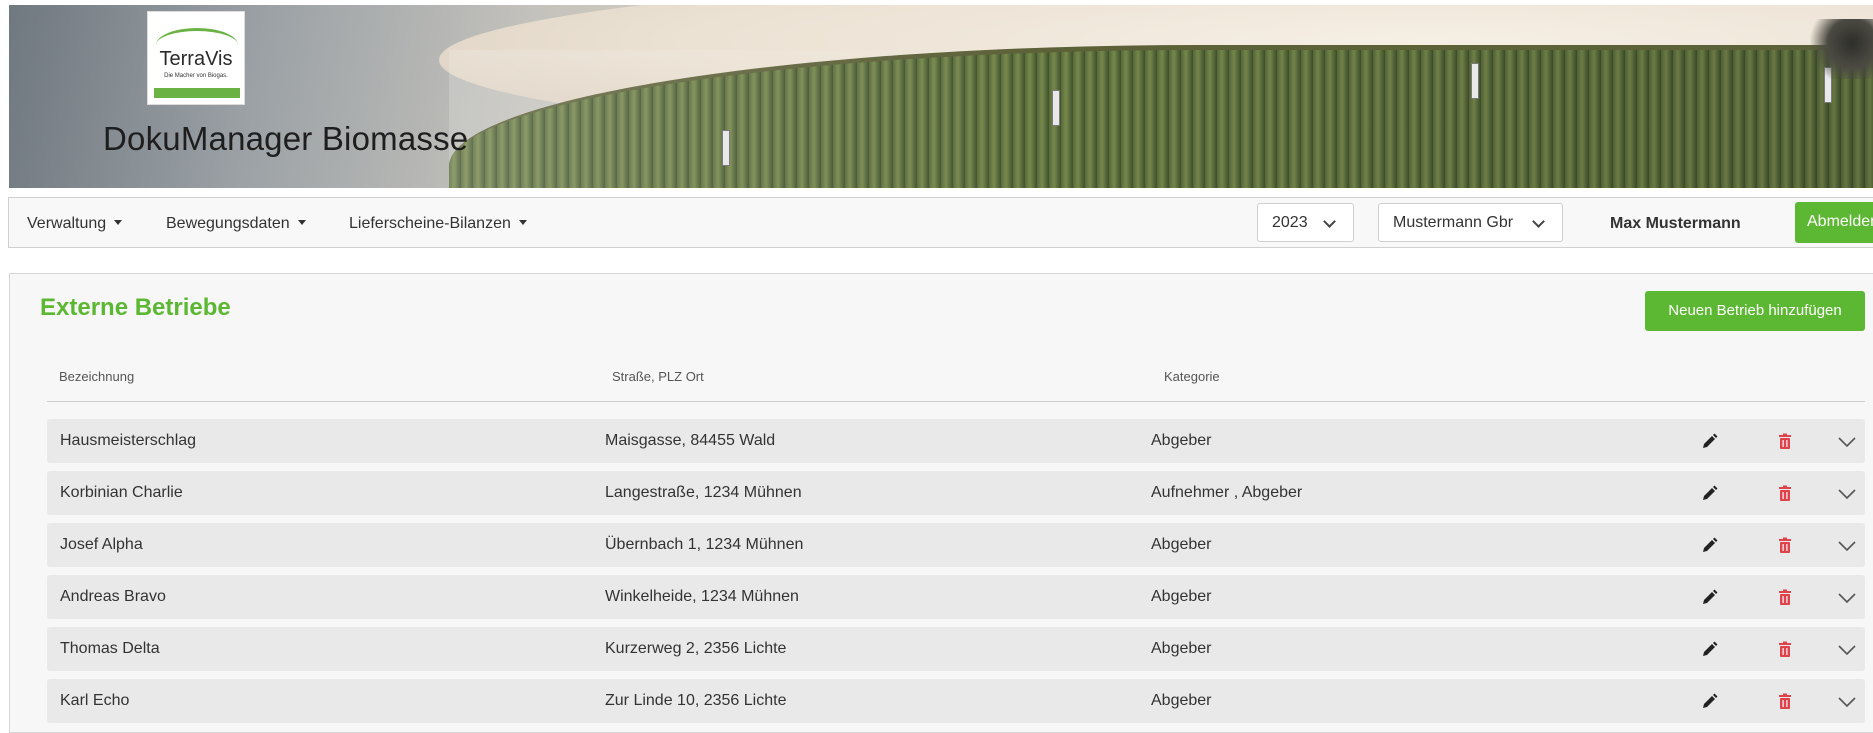 The height and width of the screenshot is (733, 1873). What do you see at coordinates (1453, 222) in the screenshot?
I see `company-select-value: Mustermann Gbr` at bounding box center [1453, 222].